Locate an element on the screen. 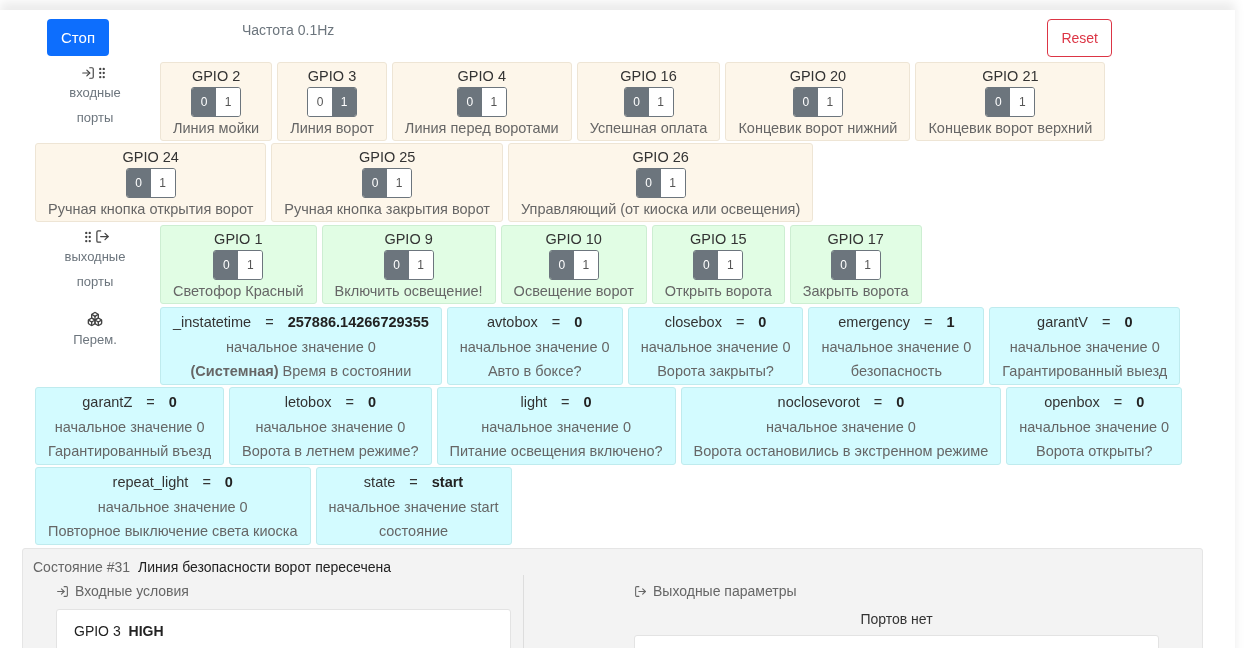 The image size is (1250, 648). variable-name: light is located at coordinates (534, 402).